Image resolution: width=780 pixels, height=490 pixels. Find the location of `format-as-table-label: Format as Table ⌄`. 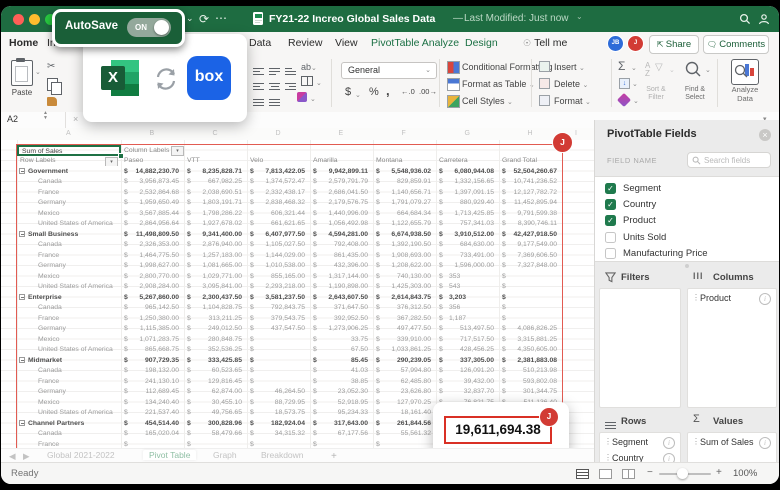

format-as-table-label: Format as Table ⌄ is located at coordinates (498, 84).